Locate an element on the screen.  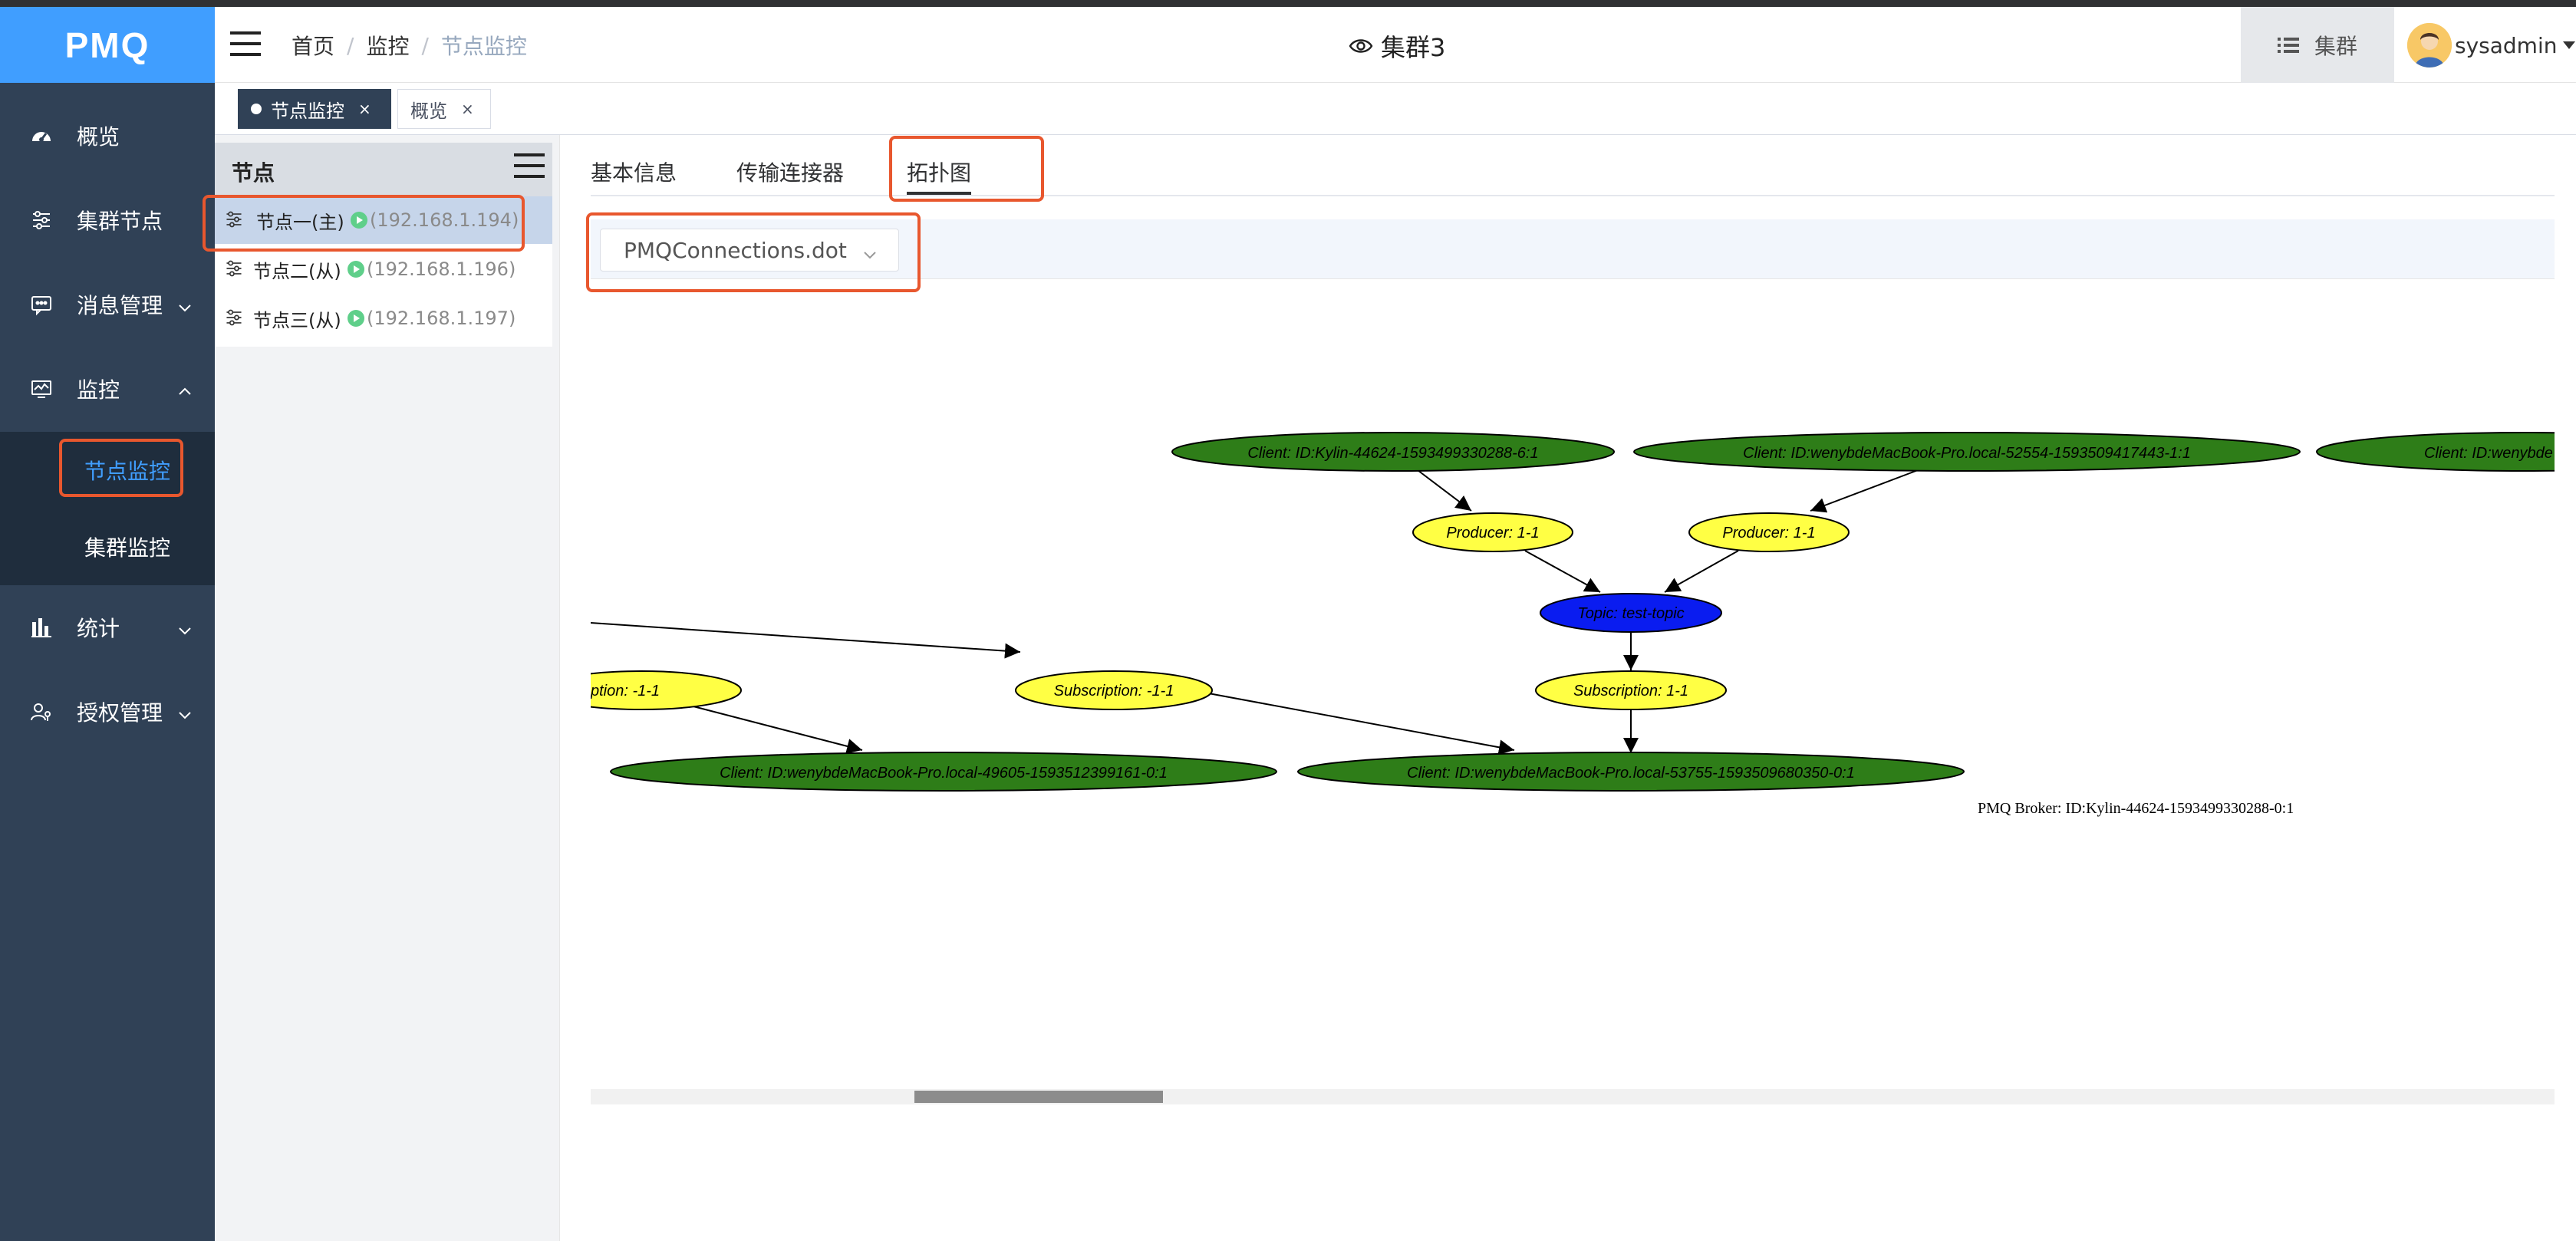
sidebar-item-label: 统计 is located at coordinates (98, 629).